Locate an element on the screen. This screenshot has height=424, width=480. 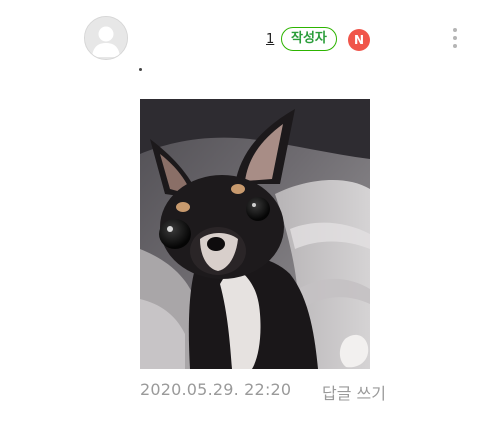
comment-timestamp: 2020.05.29. 22:20 is located at coordinates (216, 389).